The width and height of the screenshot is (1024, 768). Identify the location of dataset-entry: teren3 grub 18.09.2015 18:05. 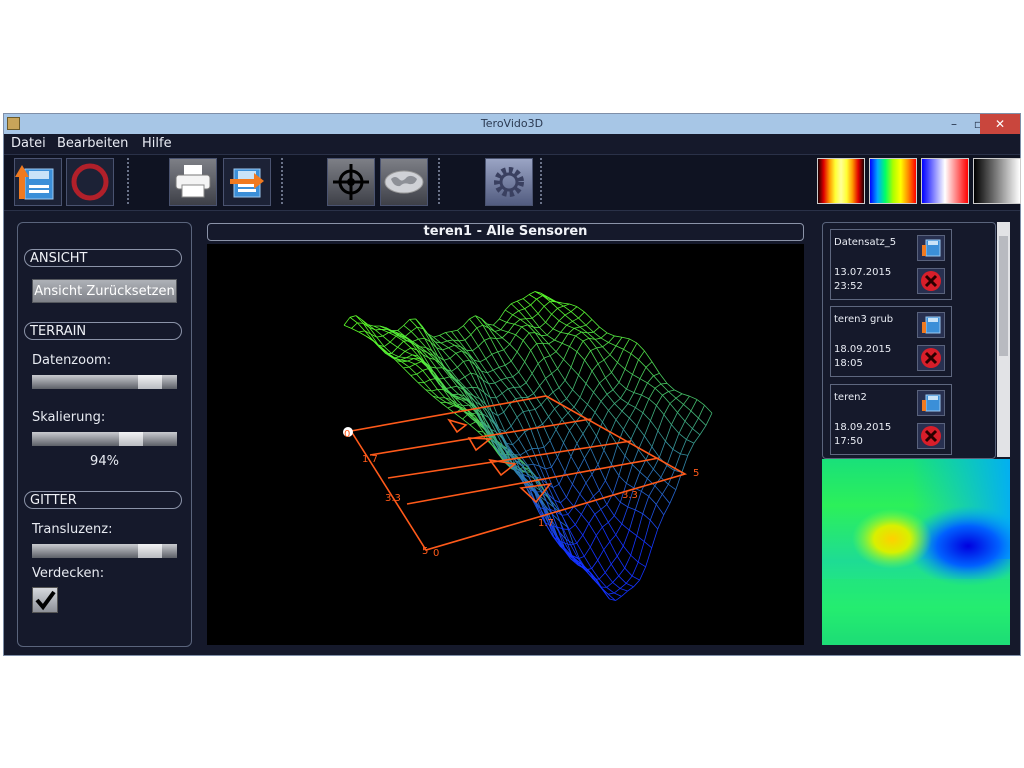
(891, 341).